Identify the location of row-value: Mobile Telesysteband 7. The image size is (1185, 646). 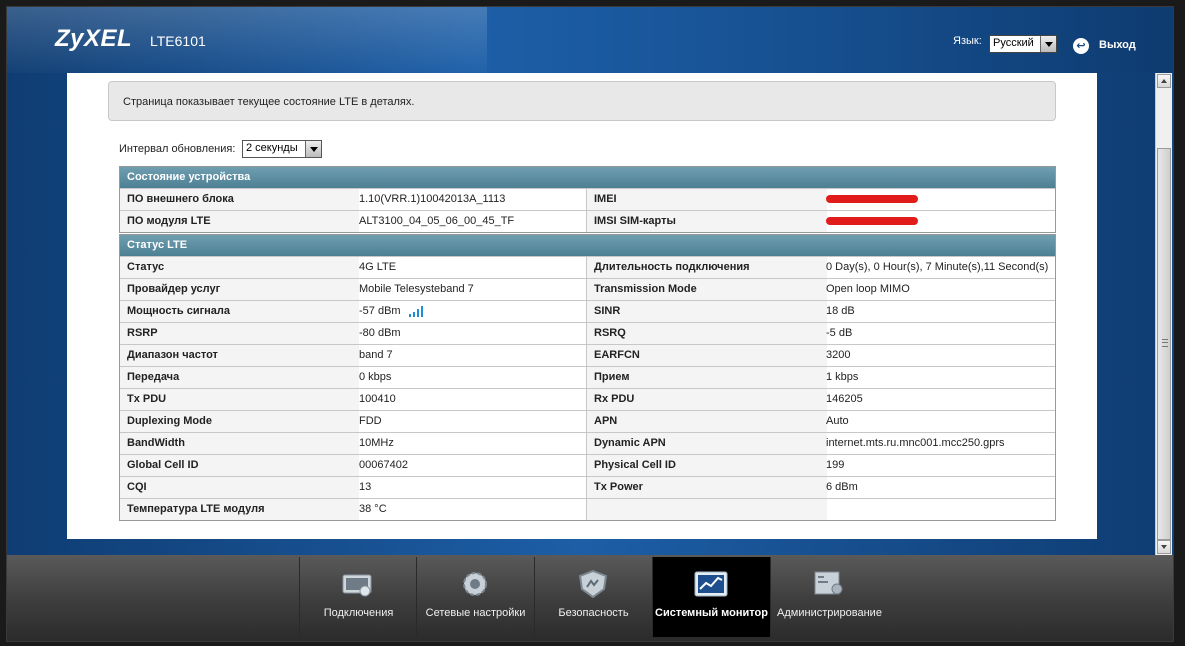
(472, 289).